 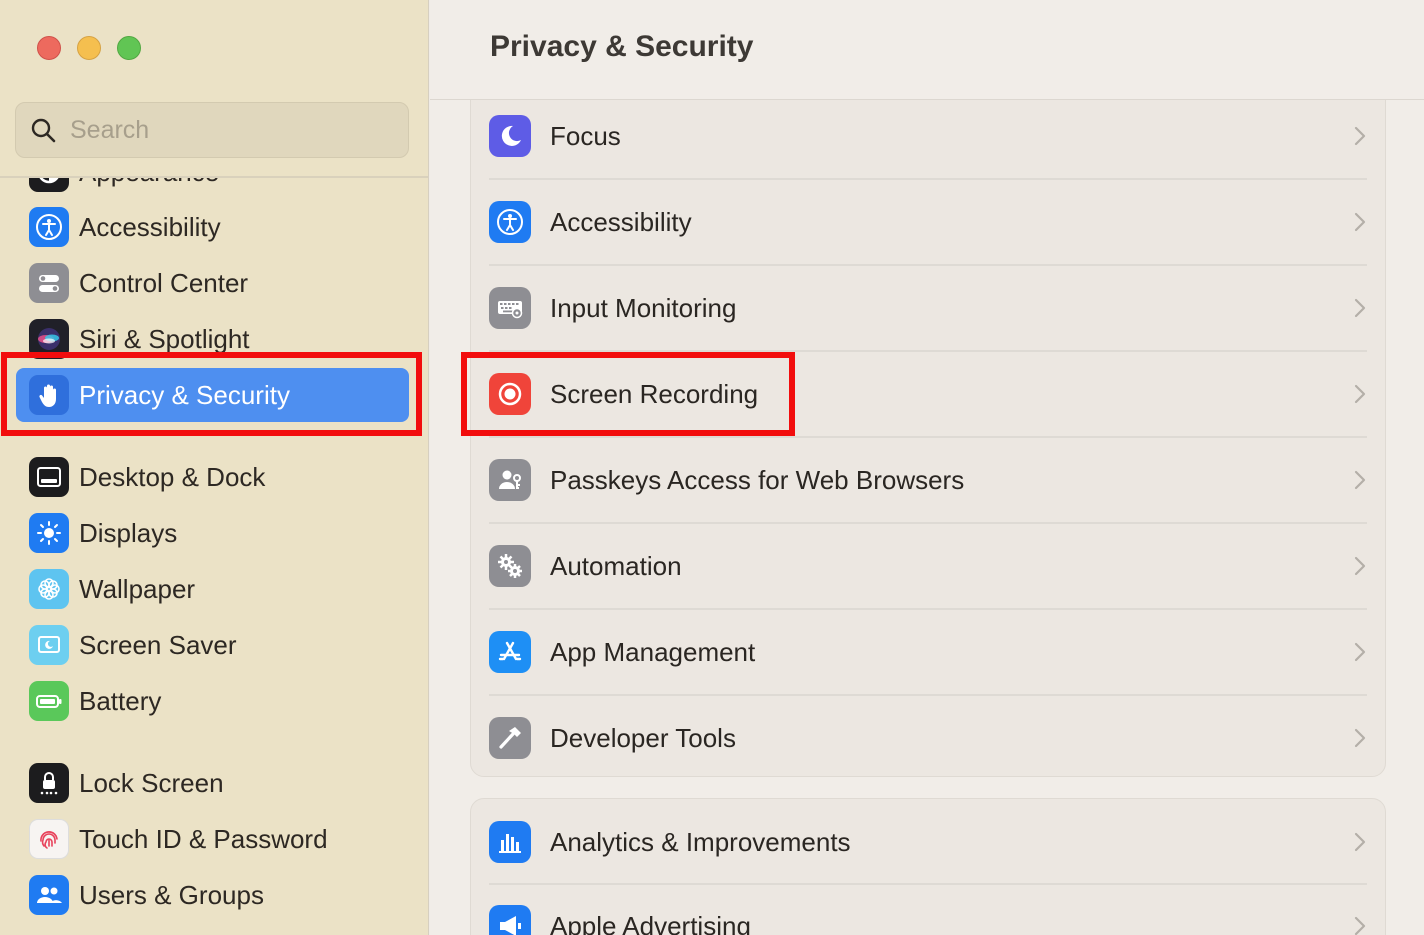 I want to click on desktop-dock-icon, so click(x=49, y=477).